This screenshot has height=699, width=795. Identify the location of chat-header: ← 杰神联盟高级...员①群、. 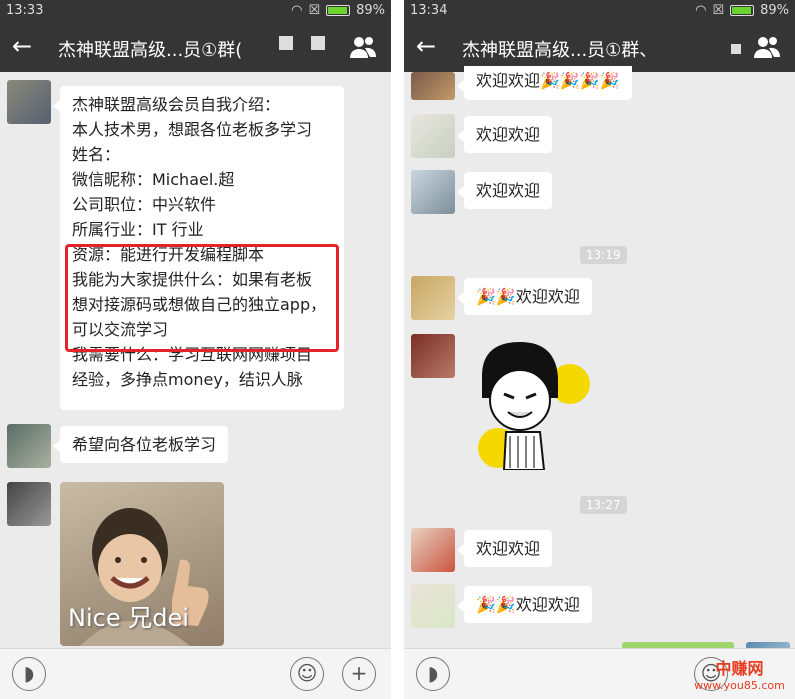
(599, 47).